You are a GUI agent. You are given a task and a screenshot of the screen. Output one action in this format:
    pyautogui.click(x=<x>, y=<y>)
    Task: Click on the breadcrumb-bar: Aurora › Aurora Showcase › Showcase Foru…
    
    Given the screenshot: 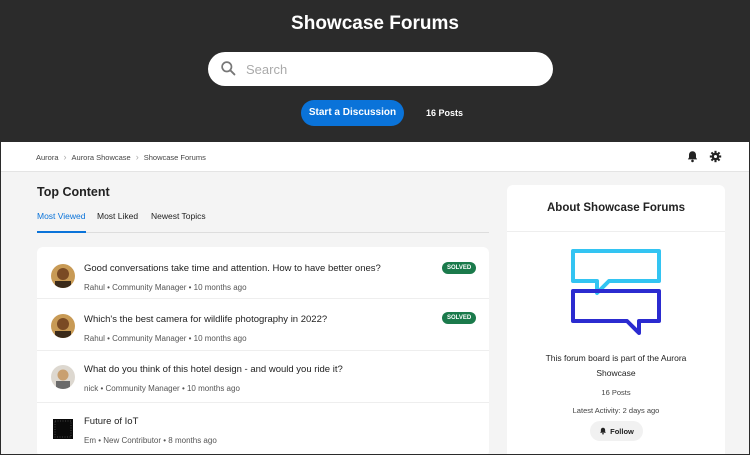 What is the action you would take?
    pyautogui.click(x=375, y=157)
    